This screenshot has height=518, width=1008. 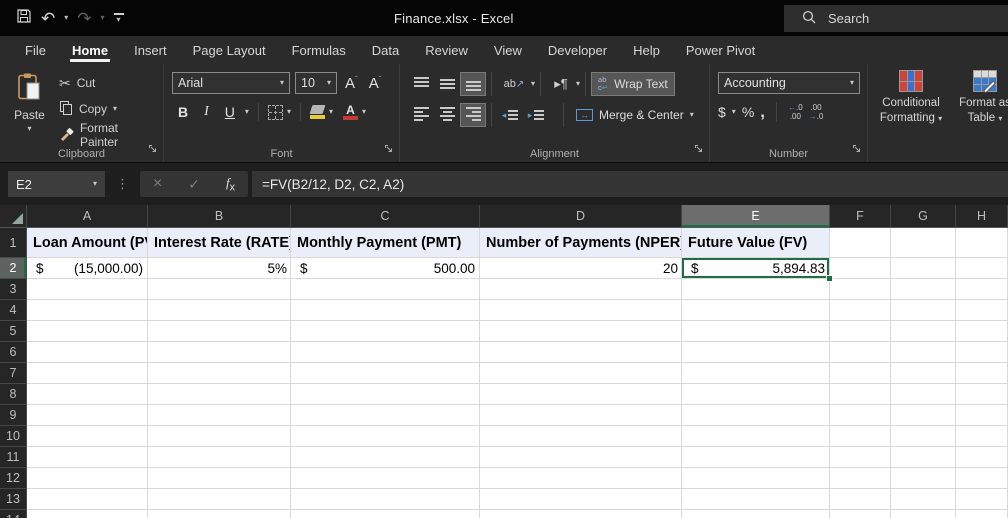 What do you see at coordinates (756, 352) in the screenshot?
I see `cell-E6` at bounding box center [756, 352].